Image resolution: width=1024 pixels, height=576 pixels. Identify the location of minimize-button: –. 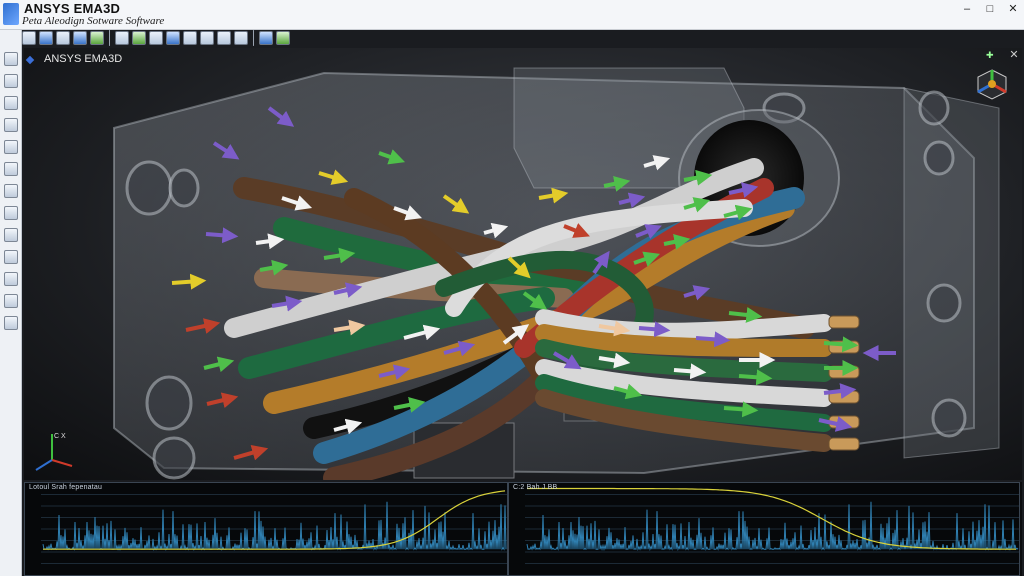
(967, 9).